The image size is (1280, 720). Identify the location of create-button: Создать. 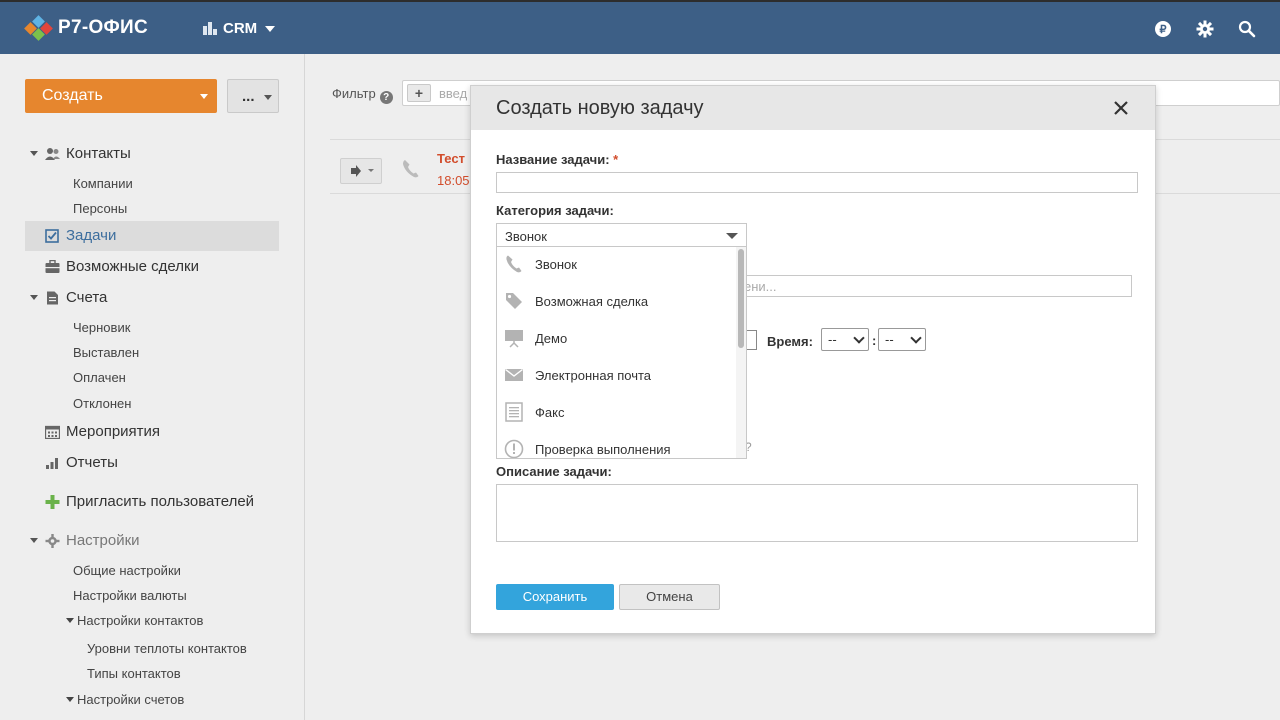
(121, 96).